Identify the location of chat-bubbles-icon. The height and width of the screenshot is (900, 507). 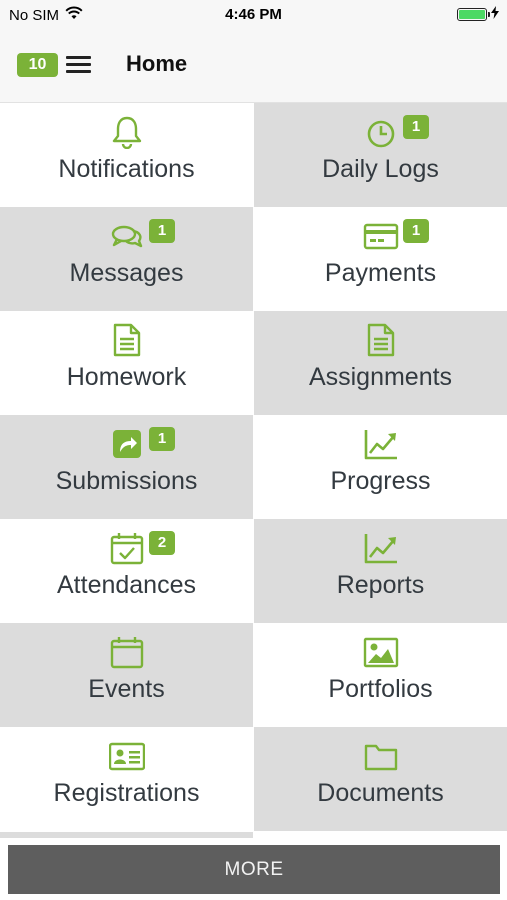
(127, 236).